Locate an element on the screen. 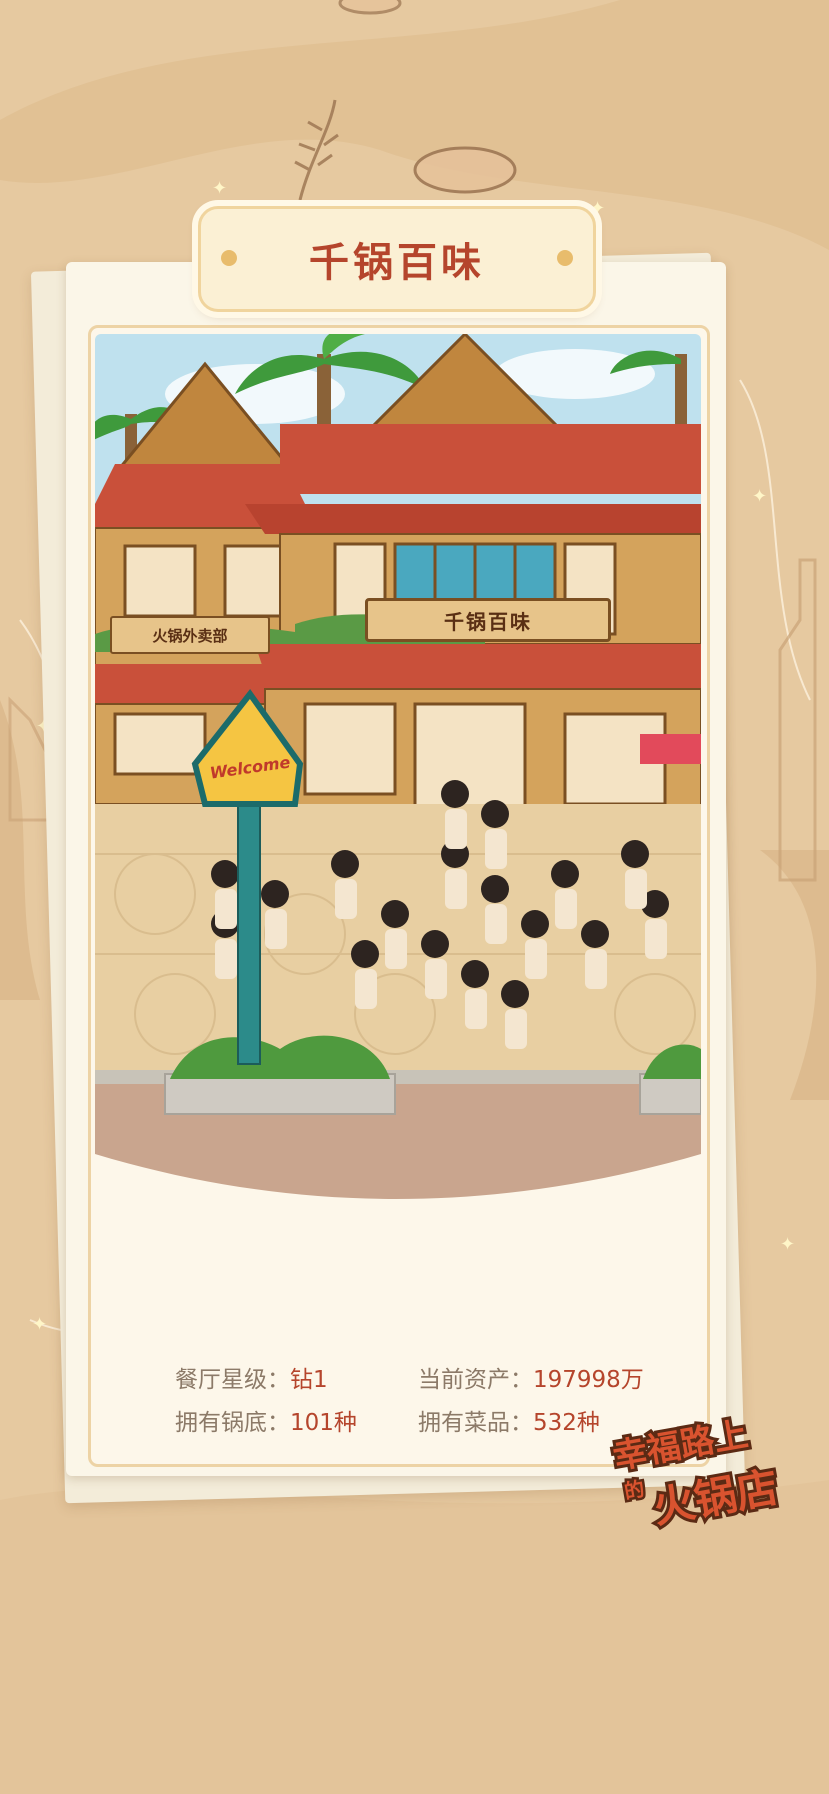 This screenshot has width=829, height=1794. stat-dishes: 拥有菜品：532种 is located at coordinates (509, 1423).